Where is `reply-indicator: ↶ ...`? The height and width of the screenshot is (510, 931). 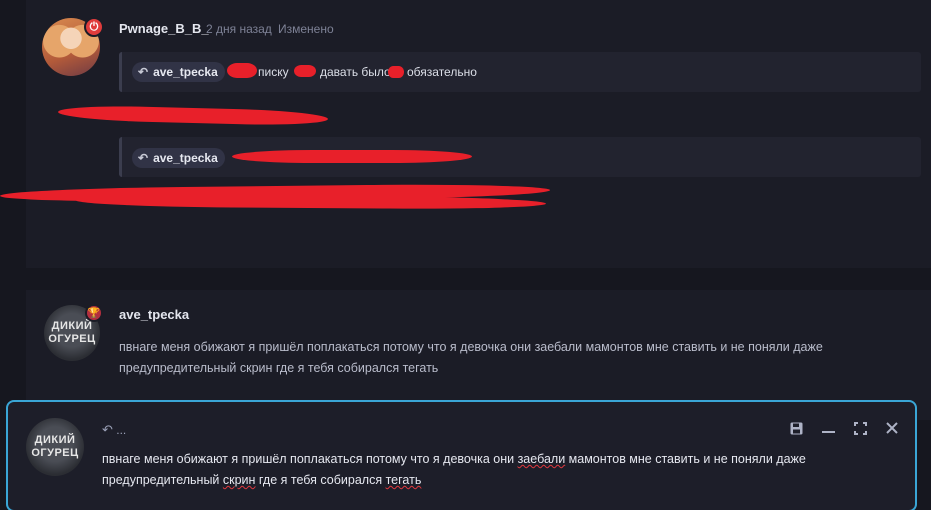
reply-indicator: ↶ ... is located at coordinates (114, 430).